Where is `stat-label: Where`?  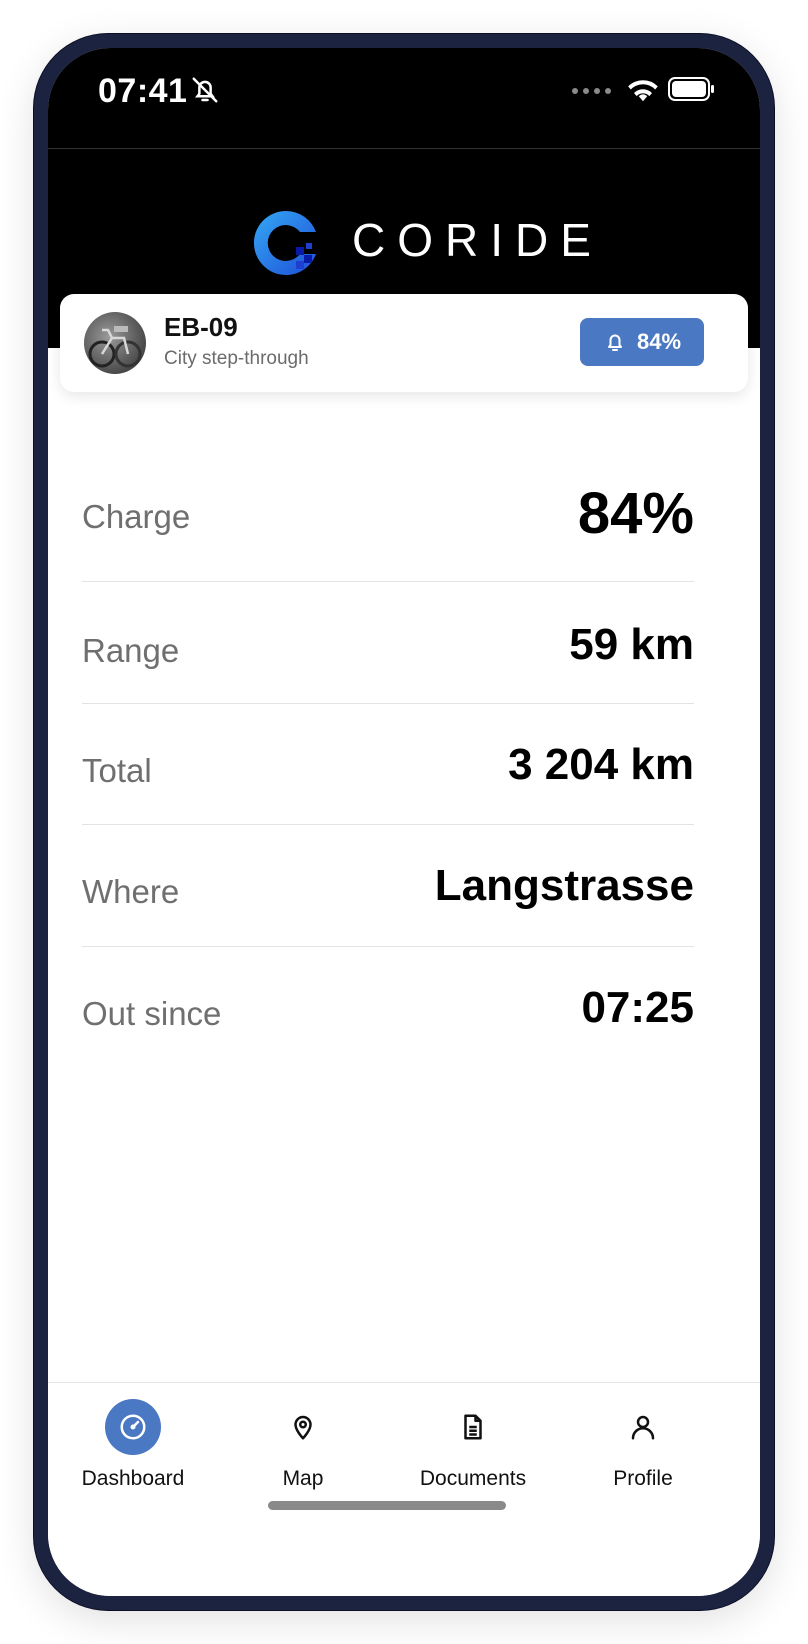 stat-label: Where is located at coordinates (131, 891).